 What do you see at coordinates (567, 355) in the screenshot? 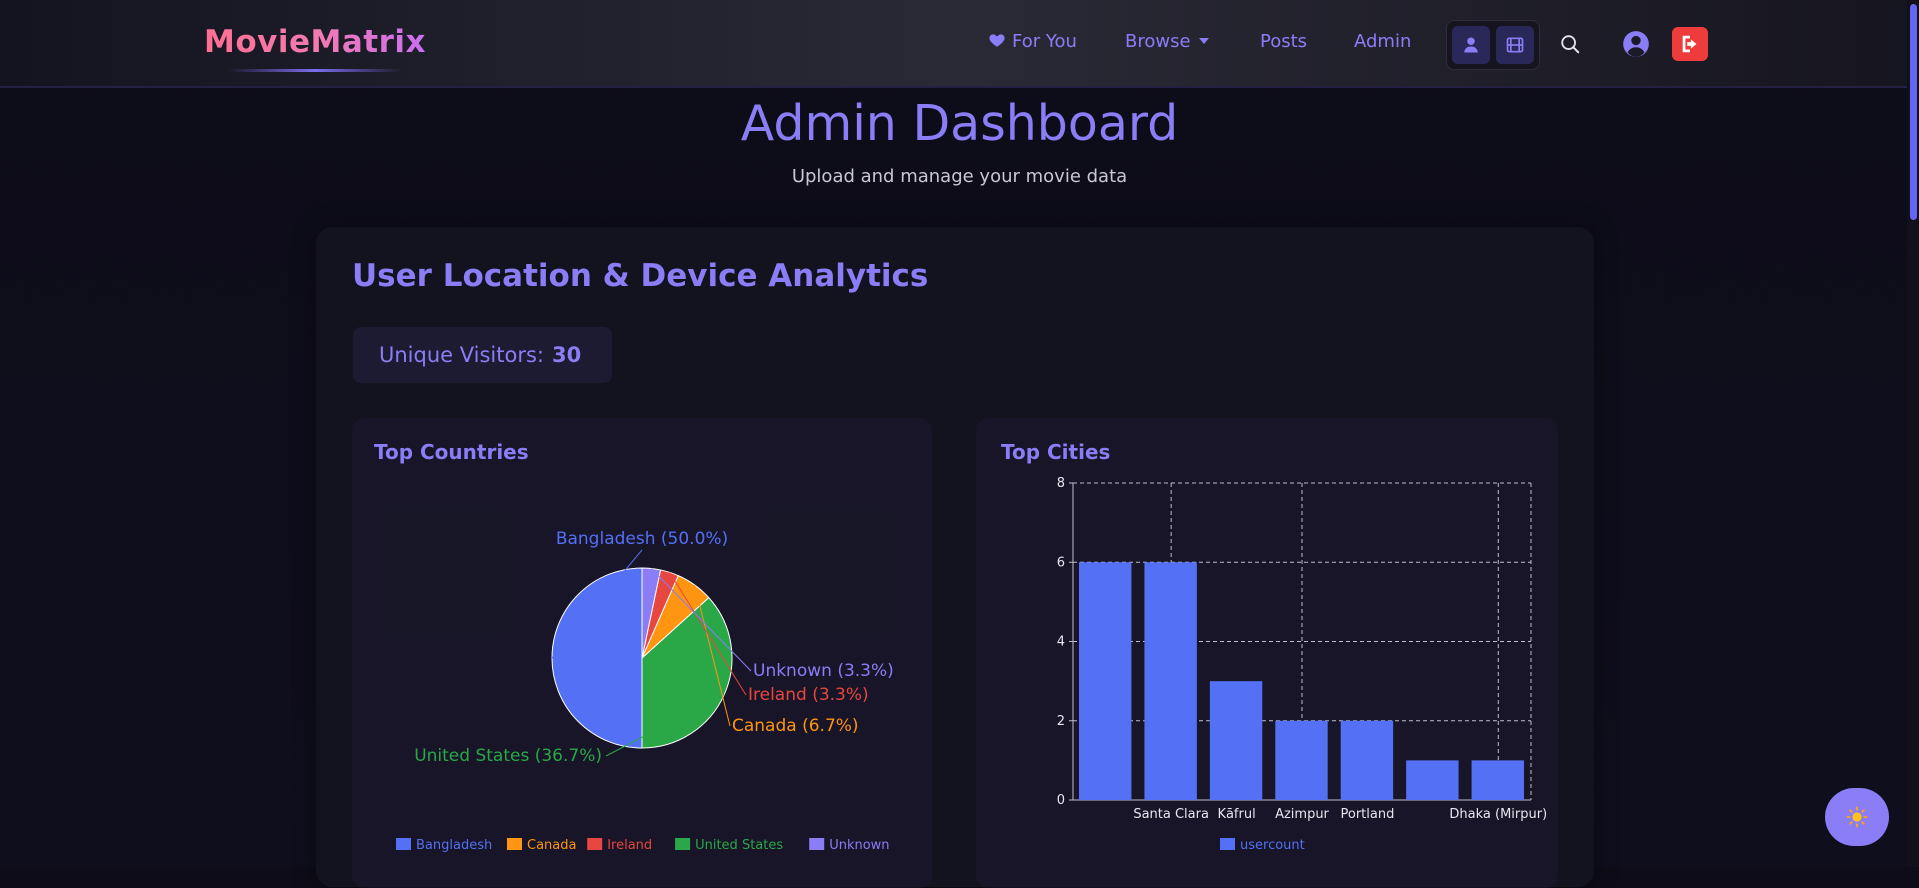
I see `visitors-count: 30` at bounding box center [567, 355].